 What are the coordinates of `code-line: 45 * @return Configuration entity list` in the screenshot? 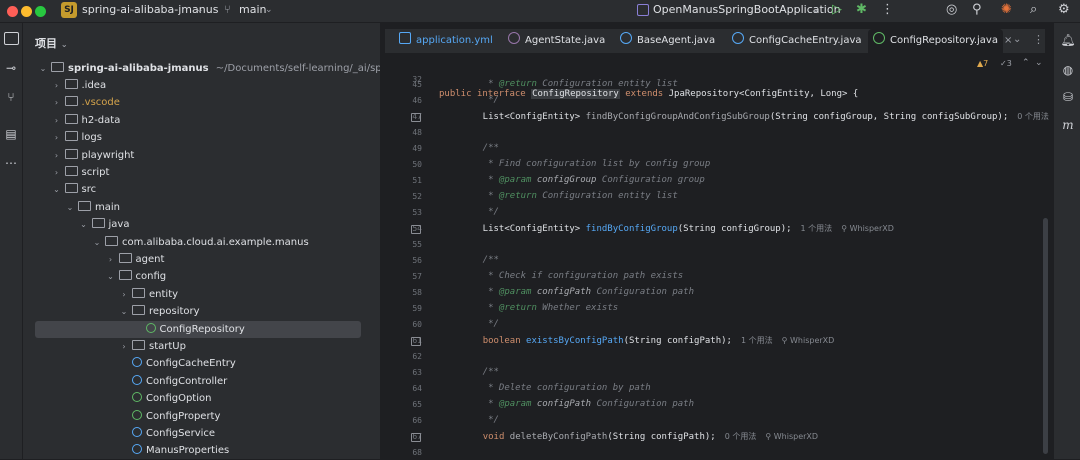 It's located at (710, 84).